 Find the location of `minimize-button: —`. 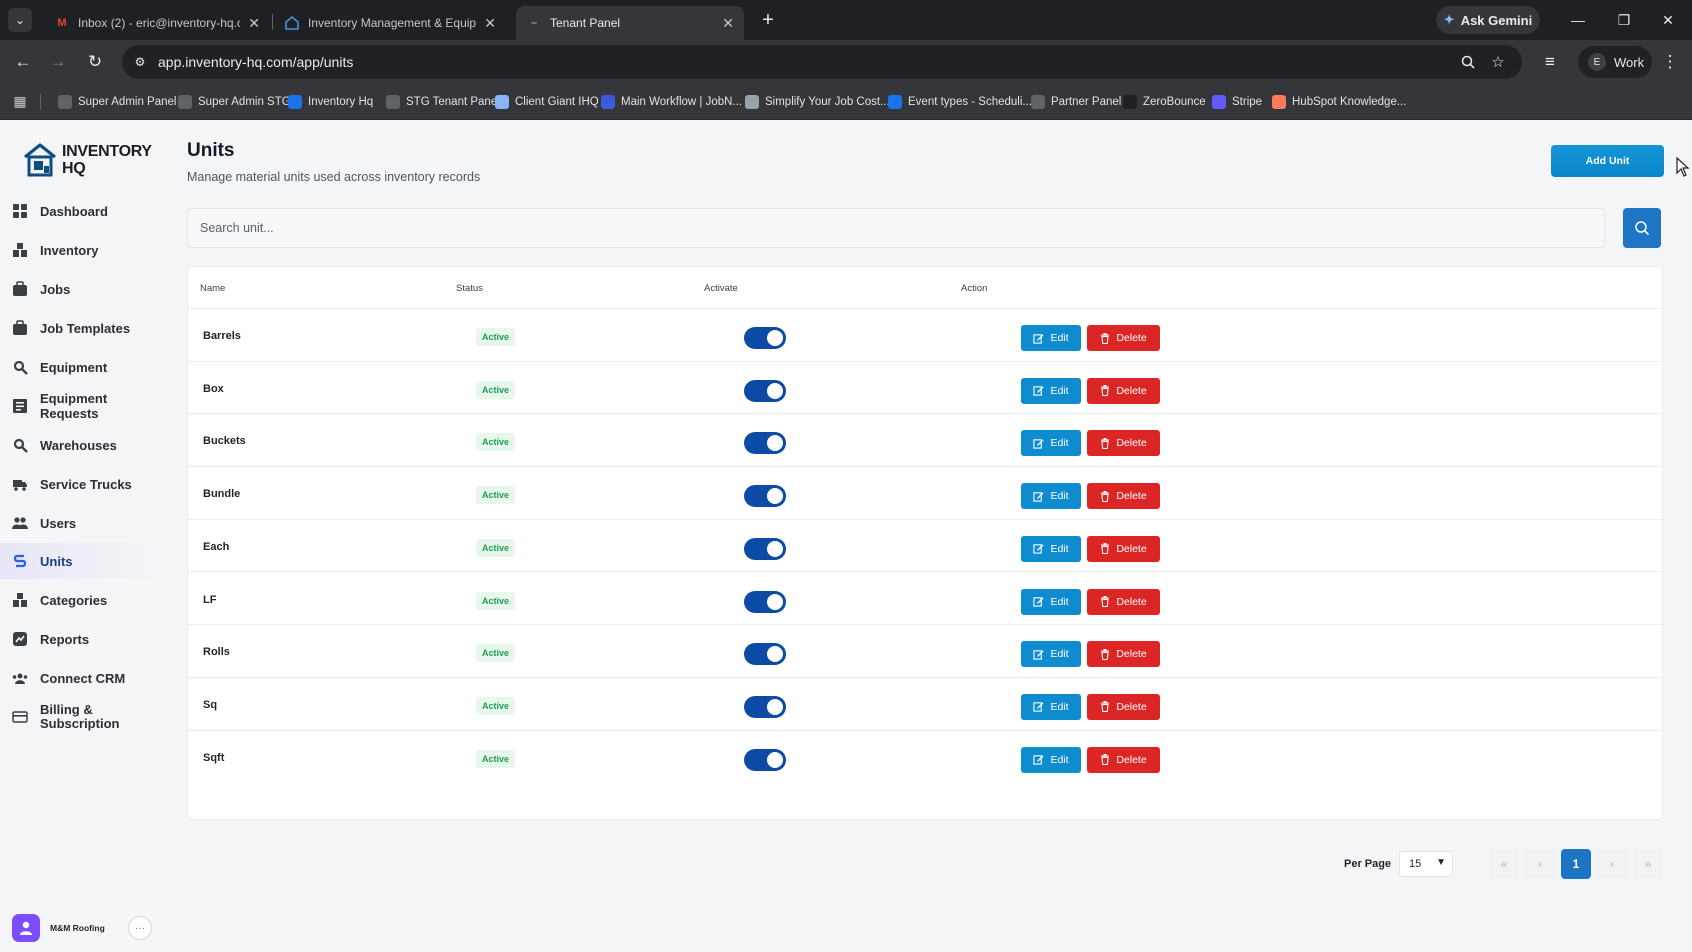

minimize-button: — is located at coordinates (1578, 20).